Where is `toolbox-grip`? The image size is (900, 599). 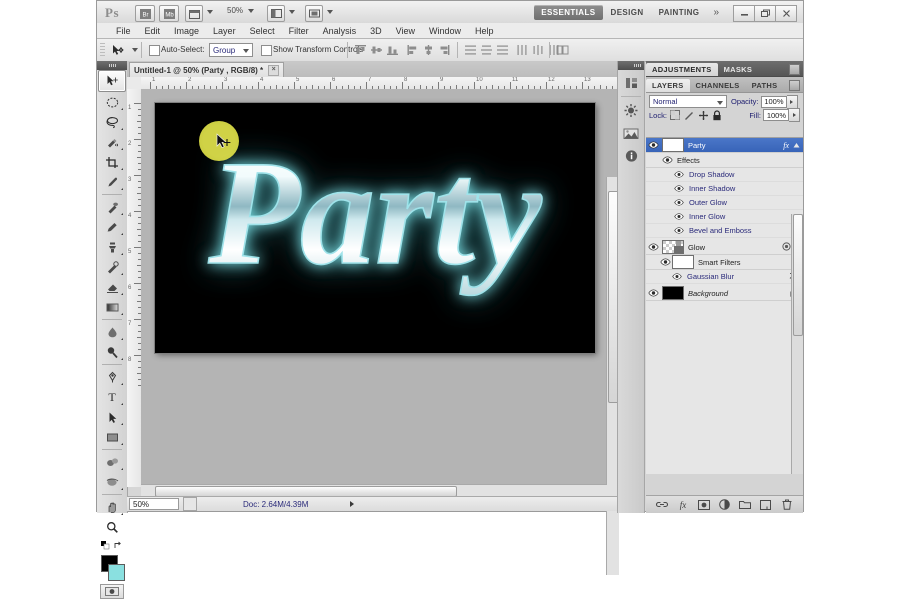
toolbox-grip is located at coordinates (112, 65).